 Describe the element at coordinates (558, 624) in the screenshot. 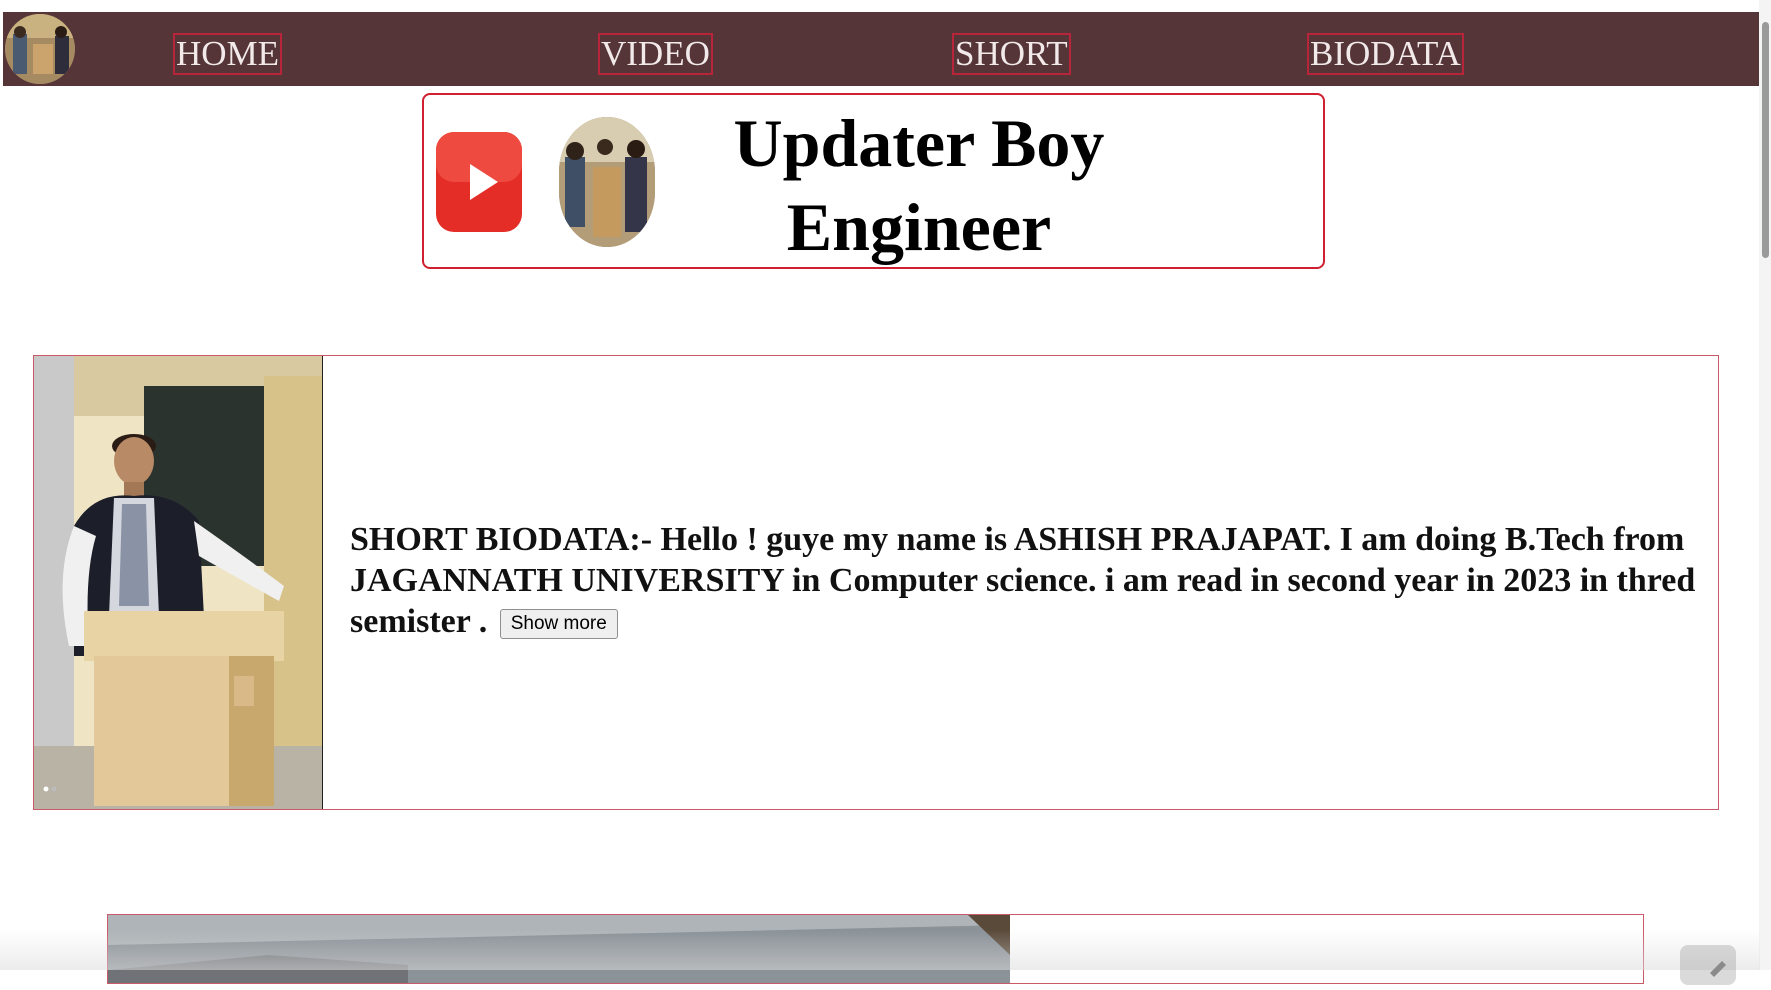

I see `show-more-button: Show more` at that location.